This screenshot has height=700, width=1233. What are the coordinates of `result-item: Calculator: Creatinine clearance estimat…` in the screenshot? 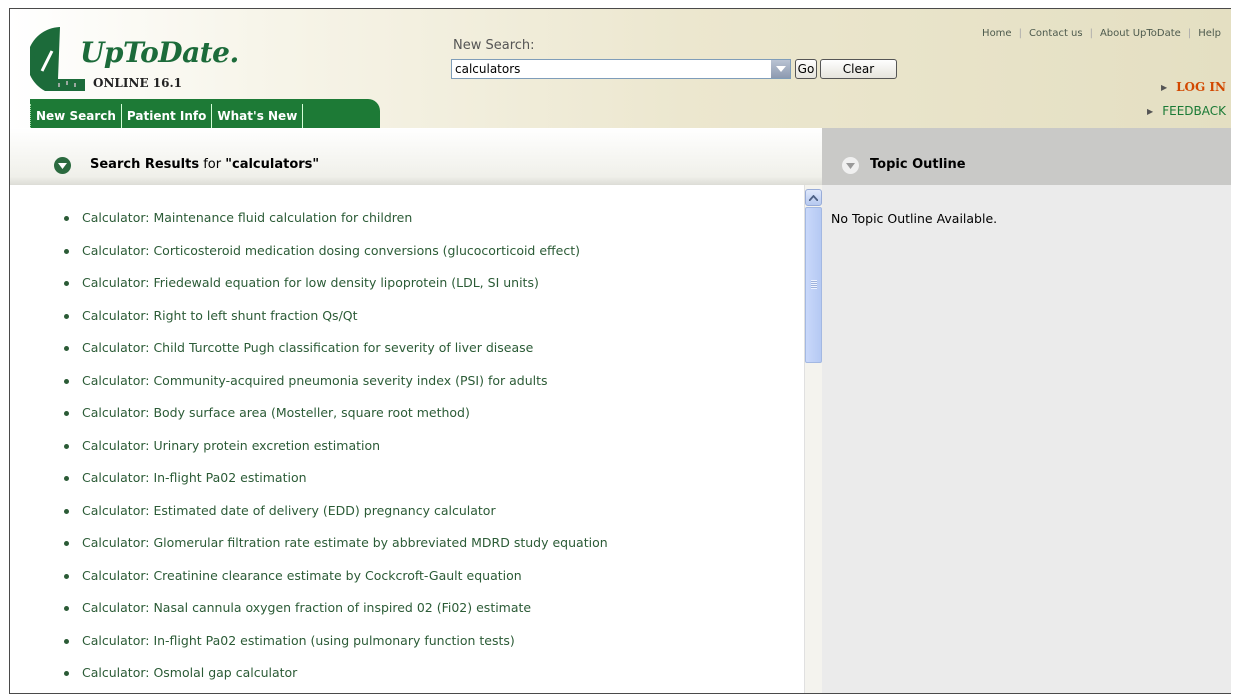 It's located at (331, 584).